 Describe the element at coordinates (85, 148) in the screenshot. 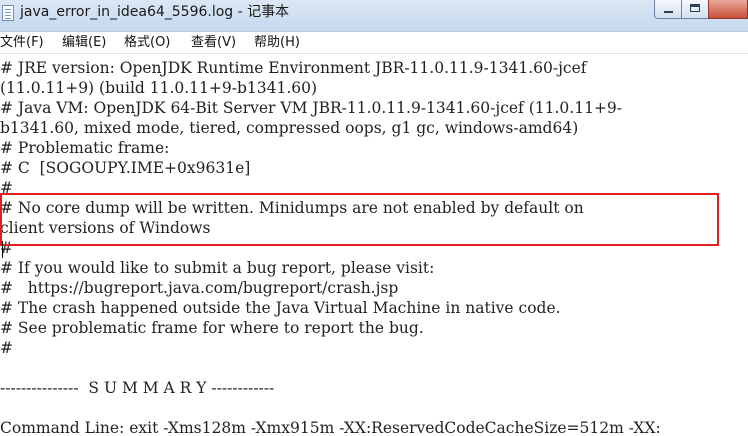

I see `log-line: # Problematic frame:` at that location.